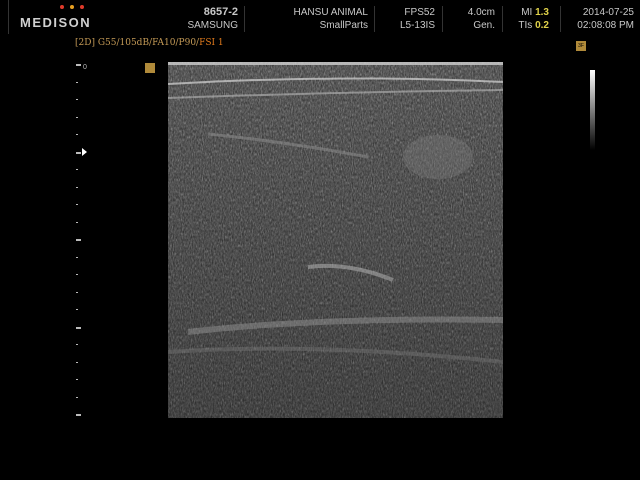 The width and height of the screenshot is (640, 480). I want to click on depth-info: 4.0cm Gen., so click(472, 19).